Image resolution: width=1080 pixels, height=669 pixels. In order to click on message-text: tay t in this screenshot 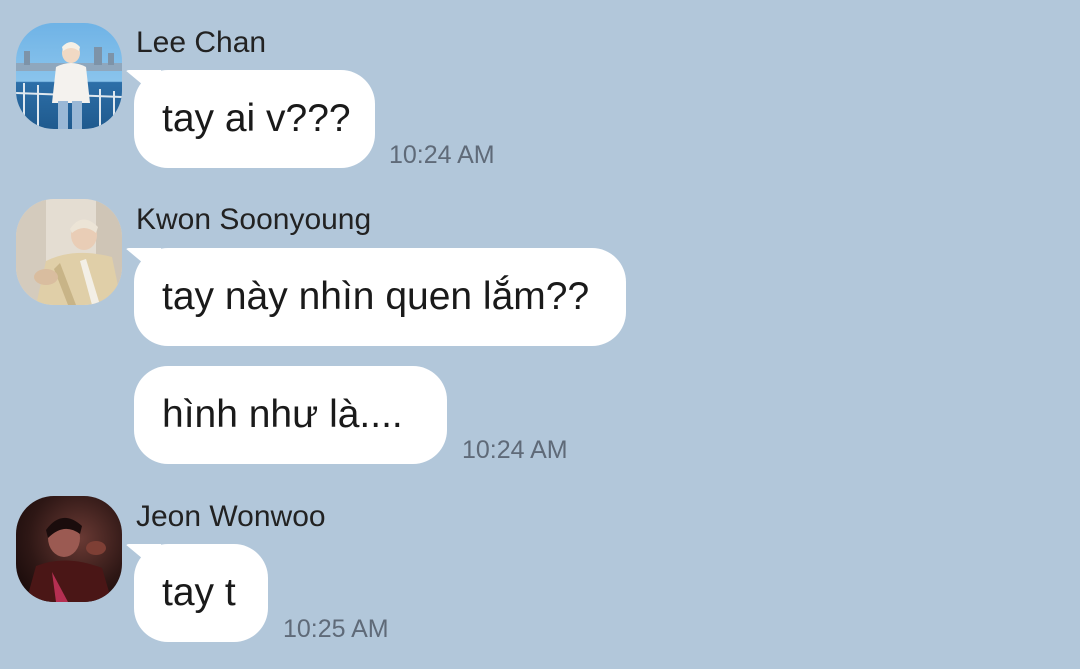, I will do `click(199, 592)`.